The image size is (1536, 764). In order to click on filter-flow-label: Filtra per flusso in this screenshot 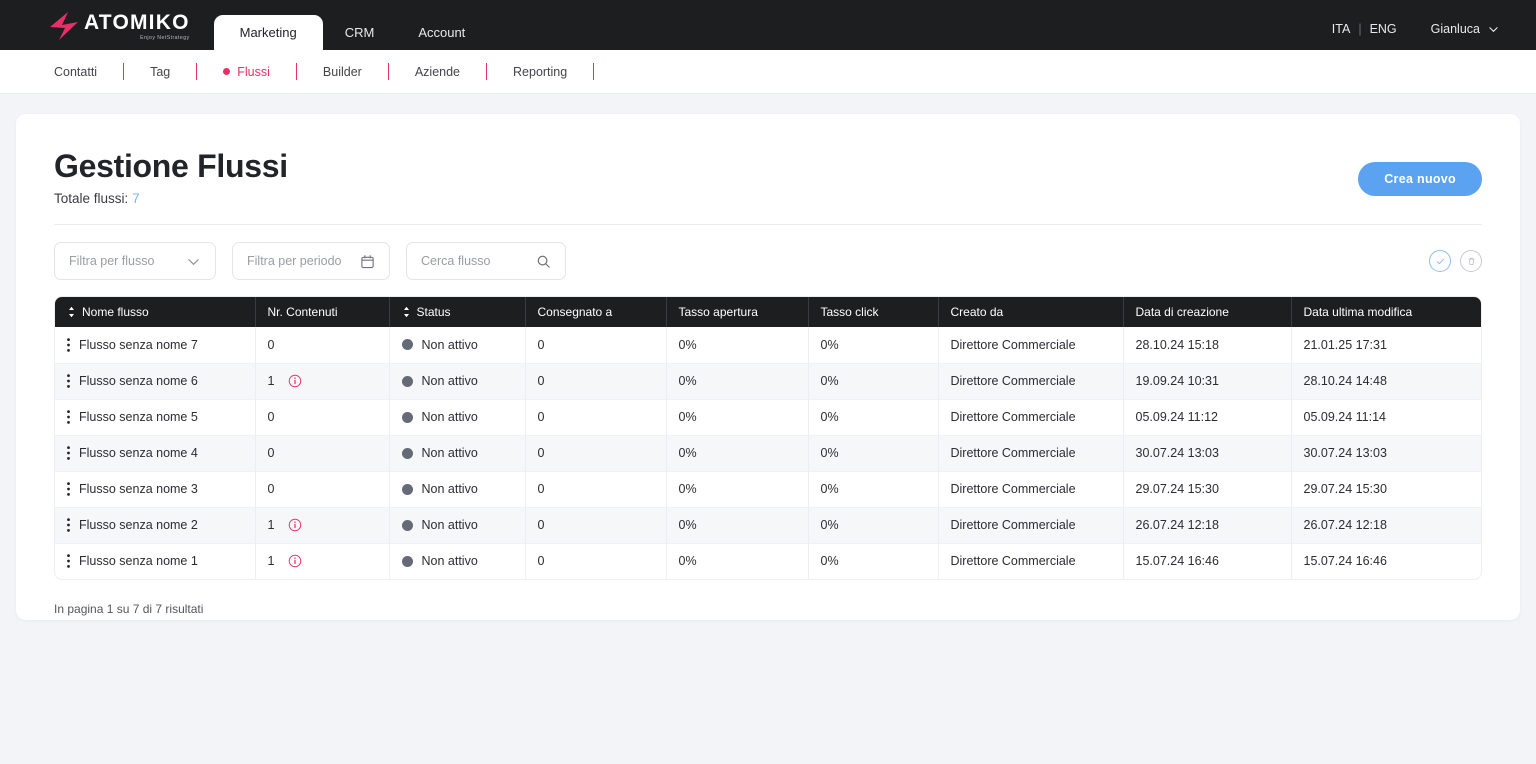, I will do `click(112, 261)`.